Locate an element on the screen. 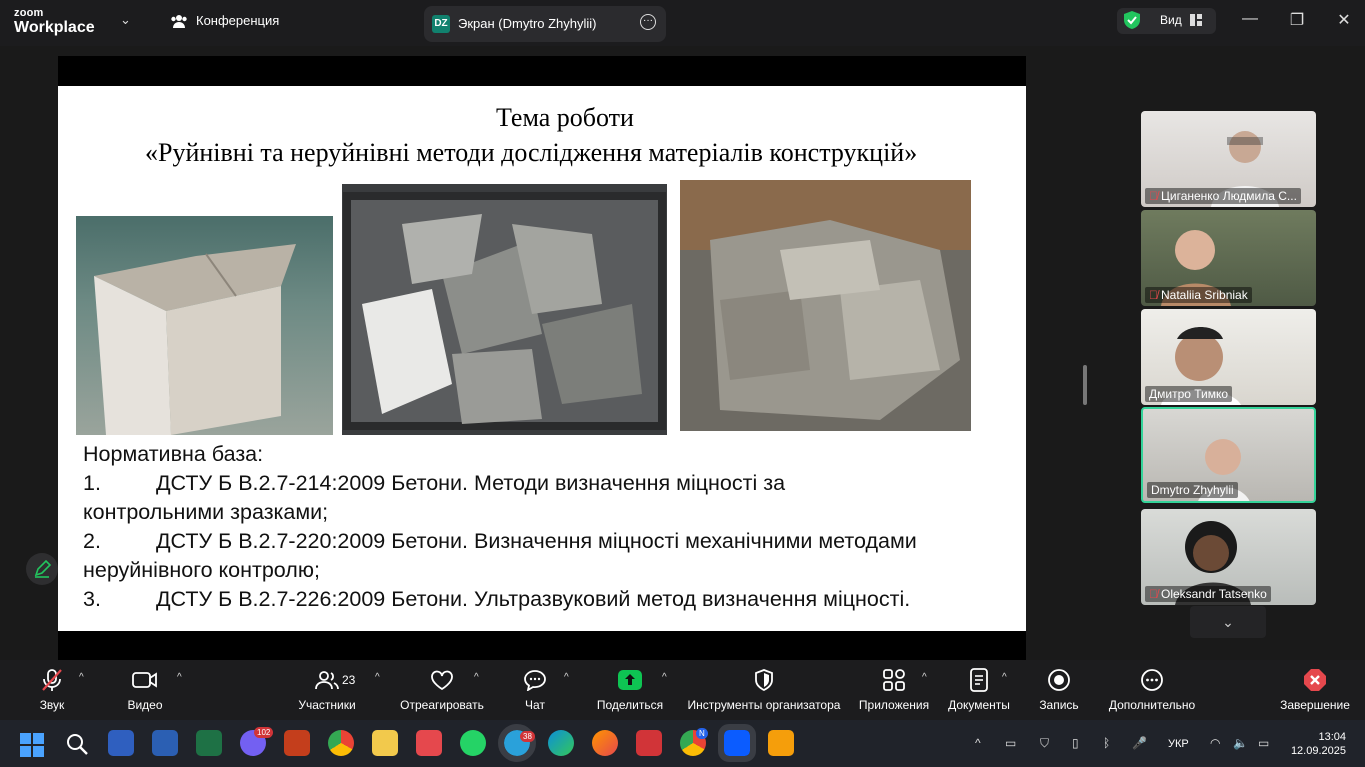  whatsapp-icon is located at coordinates (473, 743).